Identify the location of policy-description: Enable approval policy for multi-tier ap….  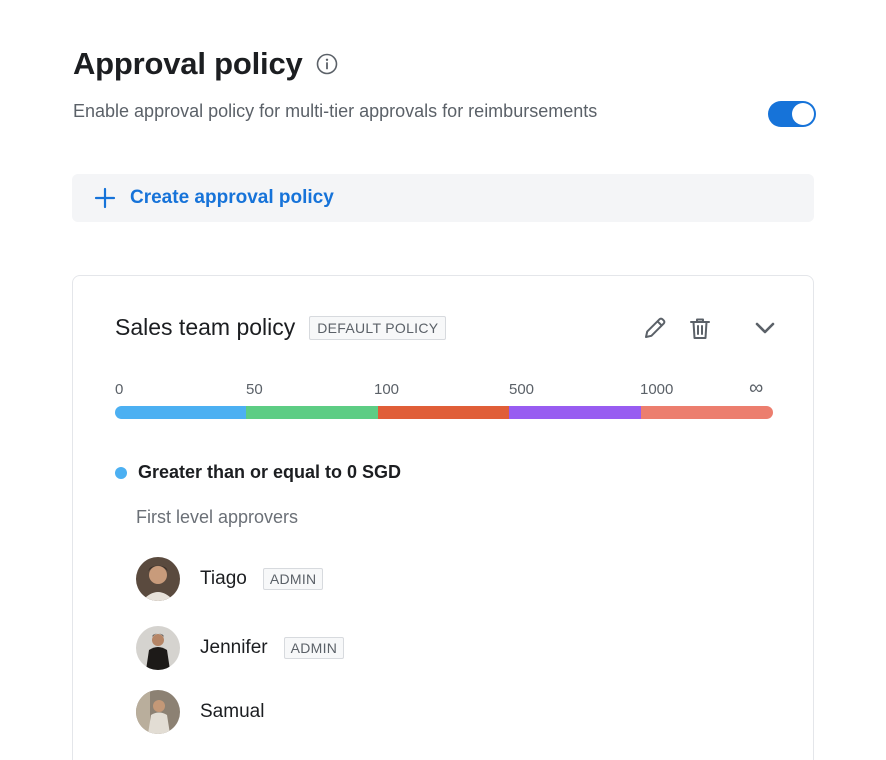
(335, 111).